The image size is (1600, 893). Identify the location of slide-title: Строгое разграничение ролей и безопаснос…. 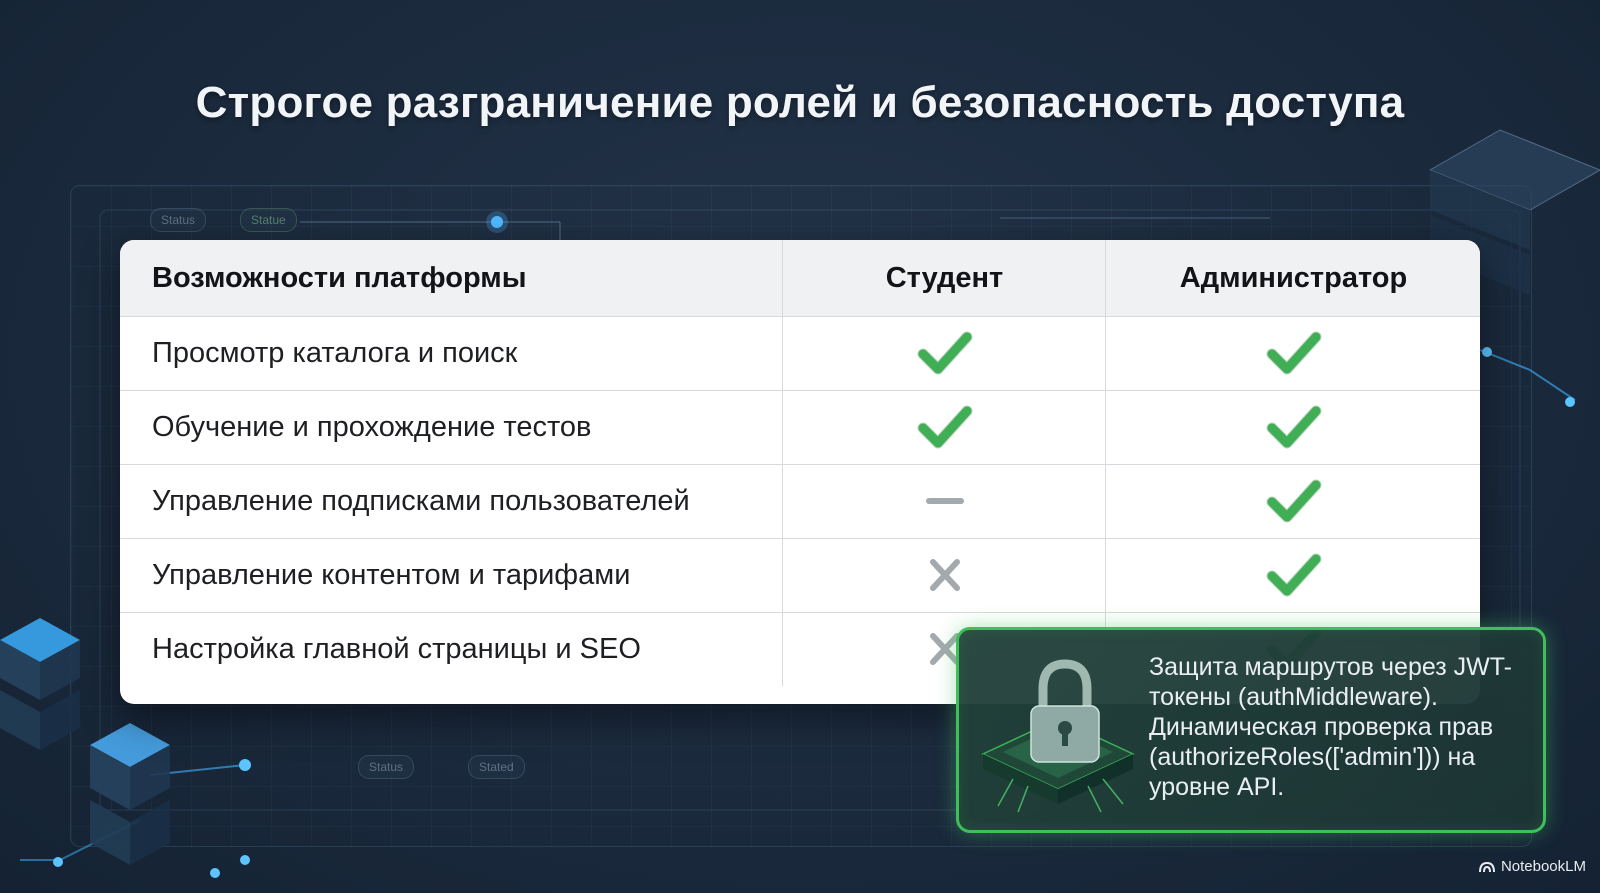
(800, 102).